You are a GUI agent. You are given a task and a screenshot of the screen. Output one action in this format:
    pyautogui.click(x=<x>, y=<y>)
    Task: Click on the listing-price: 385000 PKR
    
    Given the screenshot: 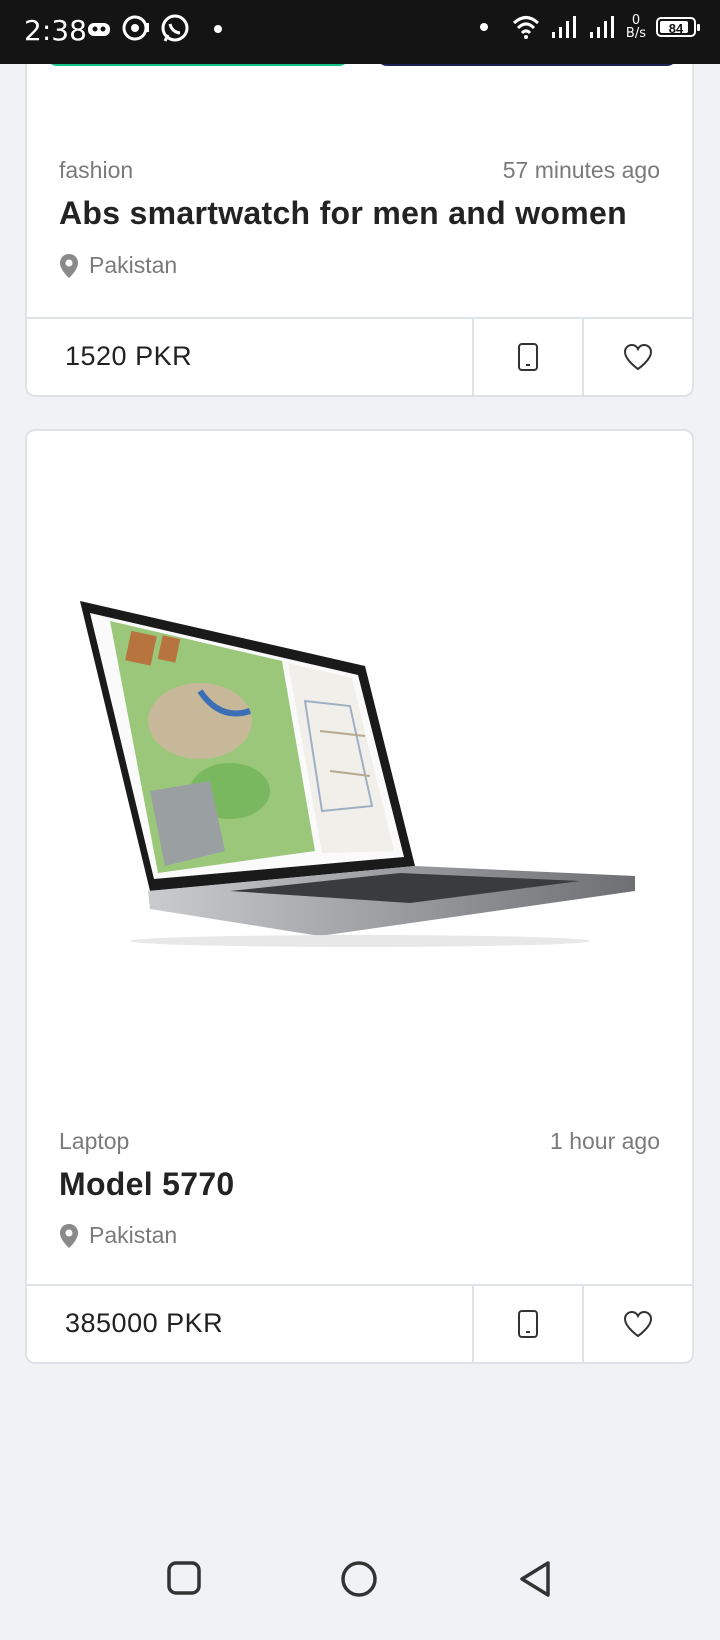 What is the action you would take?
    pyautogui.click(x=144, y=1323)
    